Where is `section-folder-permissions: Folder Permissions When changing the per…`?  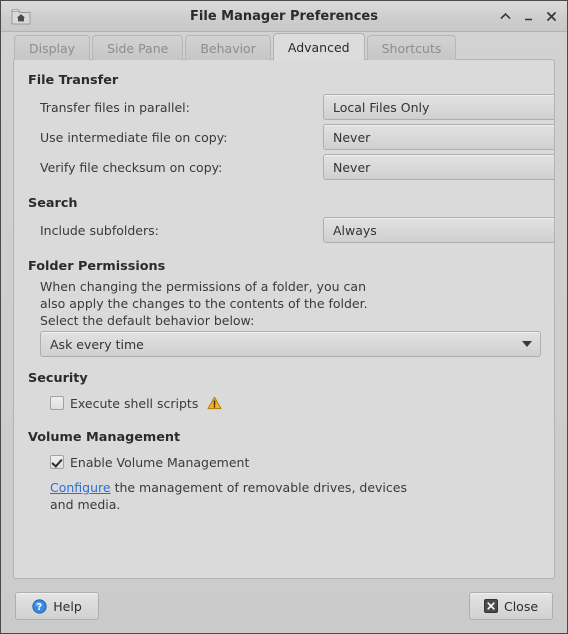 section-folder-permissions: Folder Permissions When changing the per… is located at coordinates (284, 308).